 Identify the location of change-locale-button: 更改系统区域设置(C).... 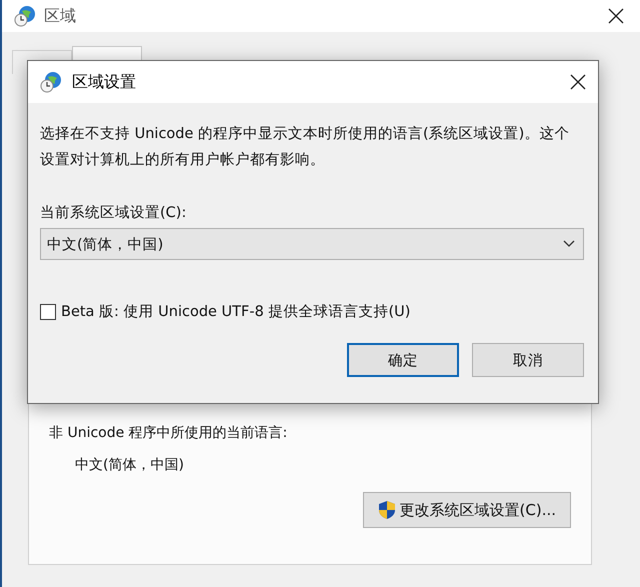
(466, 510).